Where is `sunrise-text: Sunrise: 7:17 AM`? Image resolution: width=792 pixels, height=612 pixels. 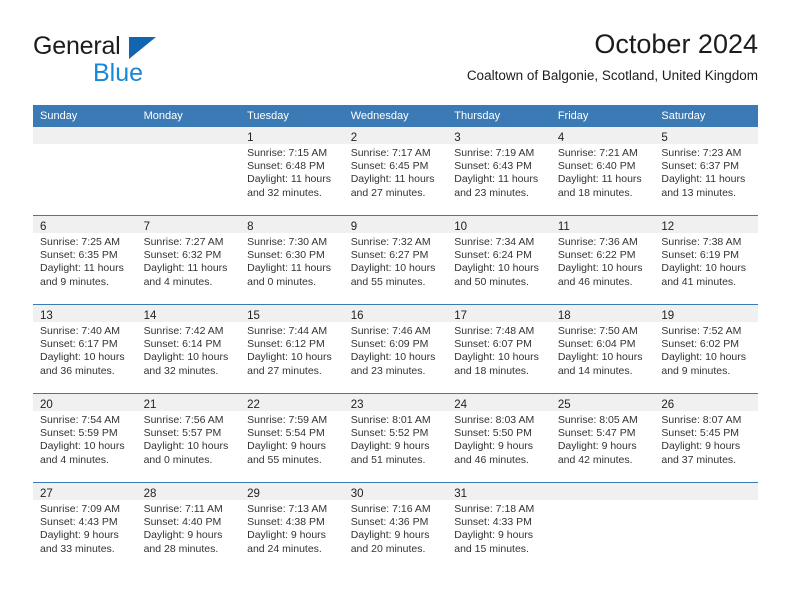
sunrise-text: Sunrise: 7:17 AM is located at coordinates (390, 153).